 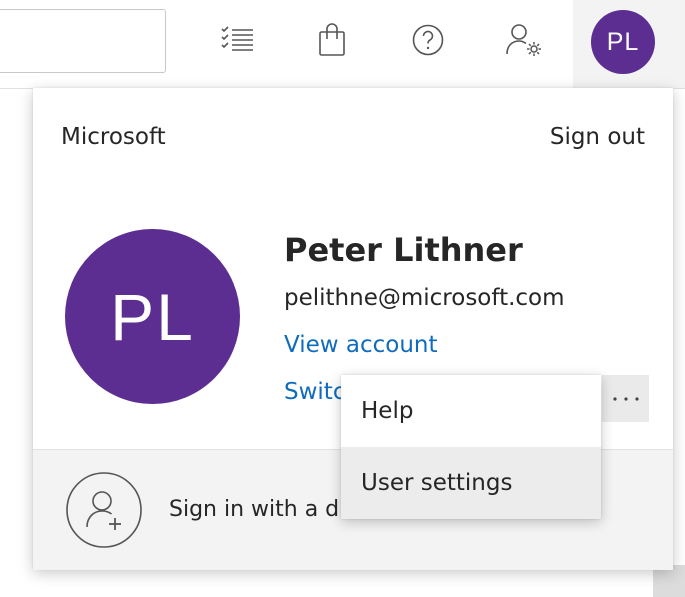 I want to click on menu-item-label: User settings, so click(x=437, y=483).